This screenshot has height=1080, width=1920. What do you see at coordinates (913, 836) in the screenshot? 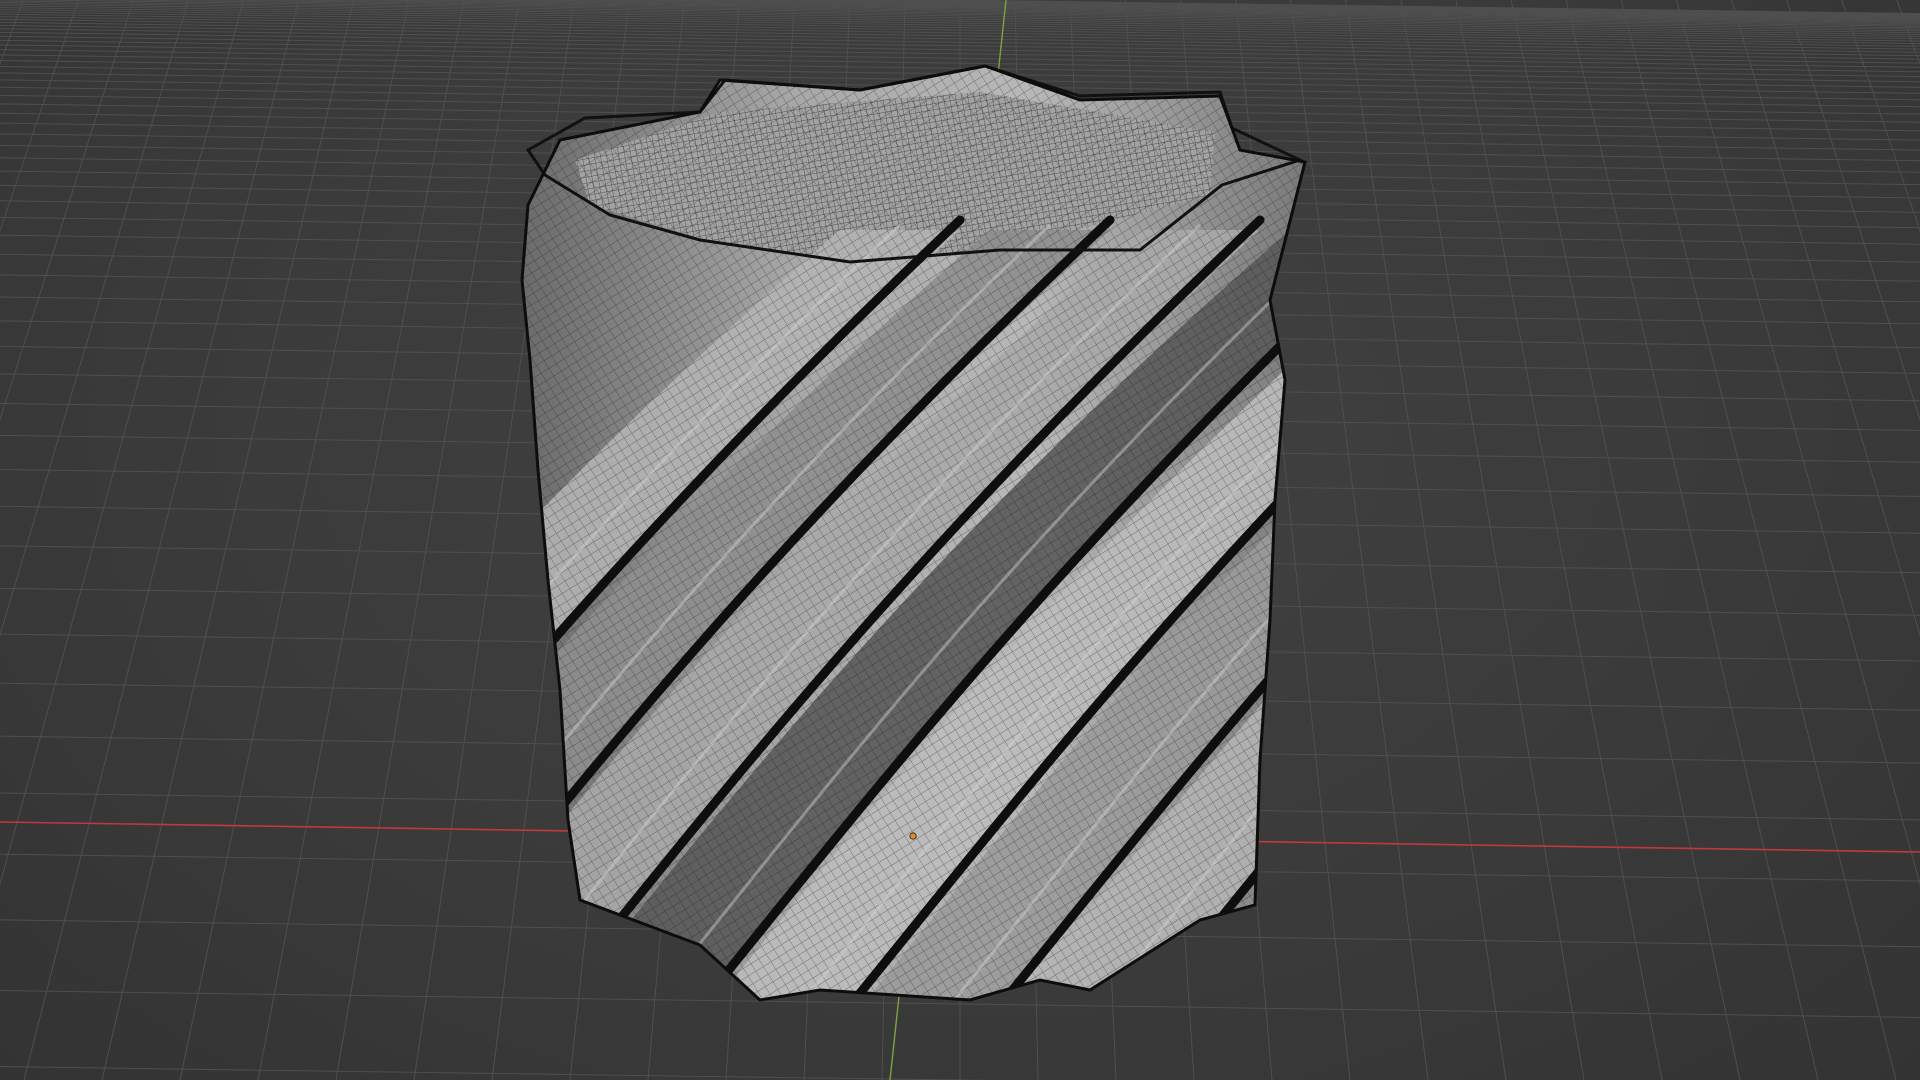
I see `object-origin` at bounding box center [913, 836].